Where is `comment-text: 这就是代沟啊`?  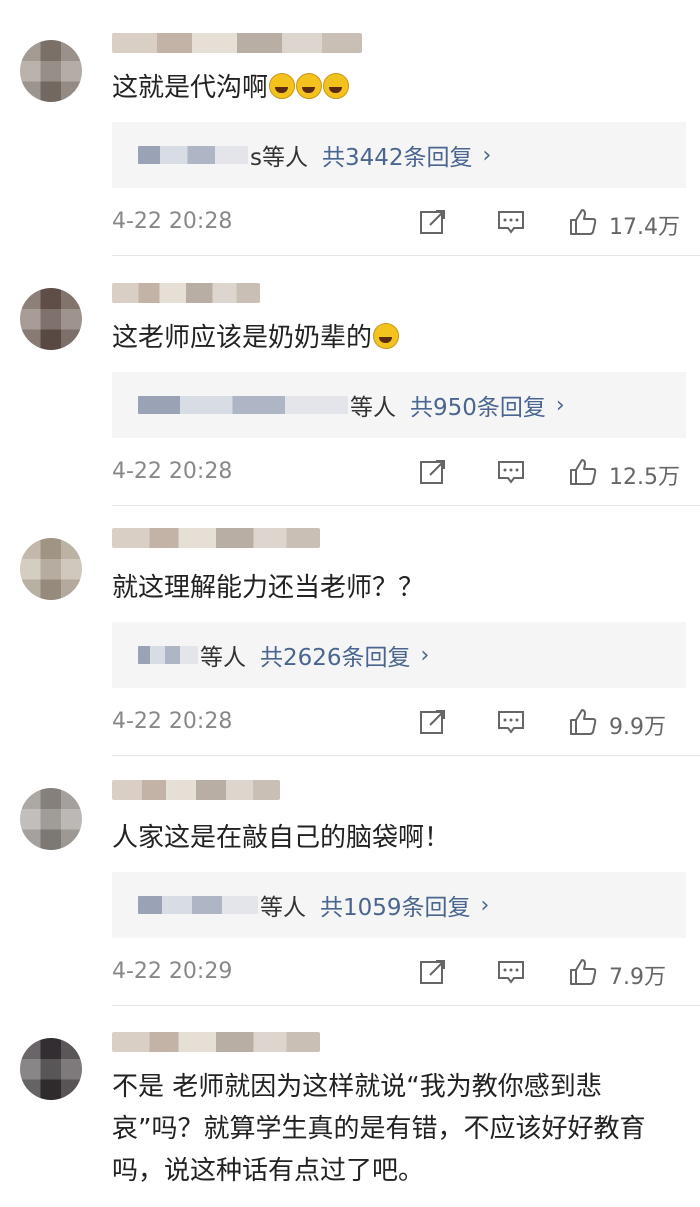
comment-text: 这就是代沟啊 is located at coordinates (231, 88).